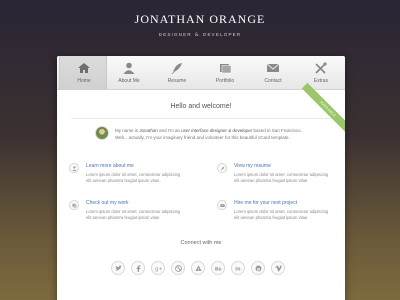 This screenshot has height=300, width=400. I want to click on intro-part: My name is, so click(127, 130).